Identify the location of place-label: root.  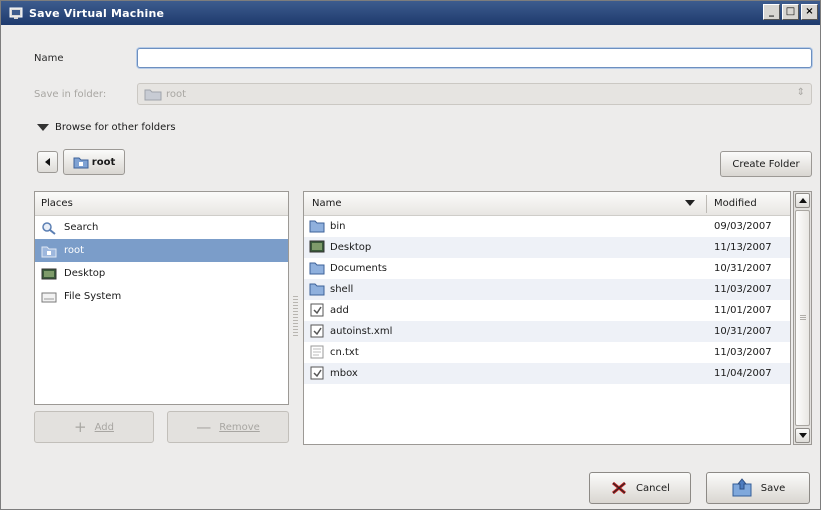
(74, 250).